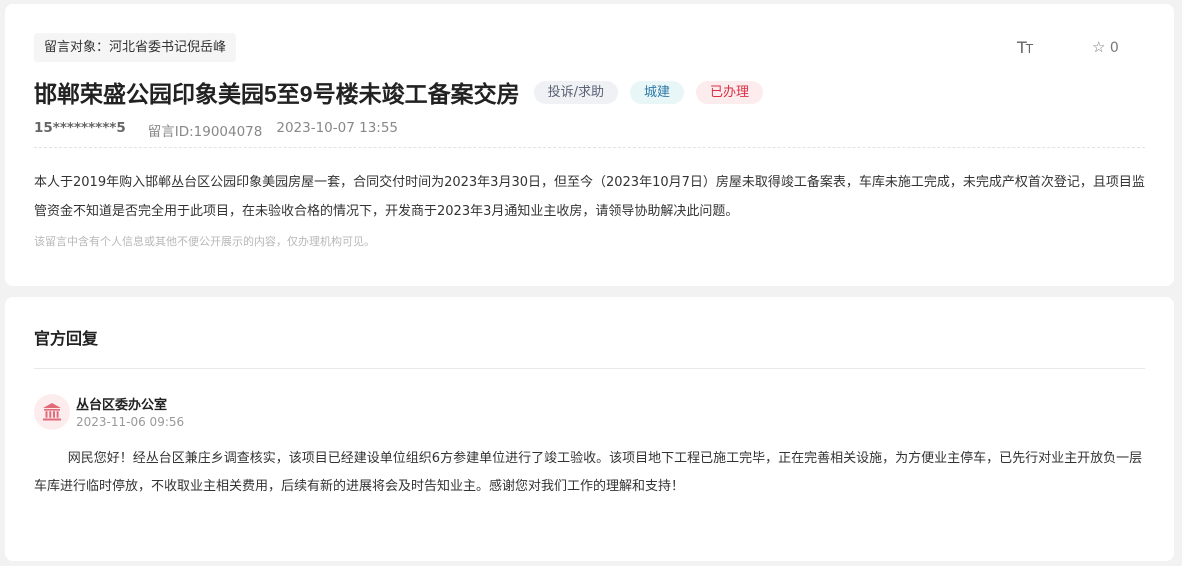 This screenshot has height=566, width=1182. Describe the element at coordinates (205, 132) in the screenshot. I see `message-id: 留言ID:19004078` at that location.